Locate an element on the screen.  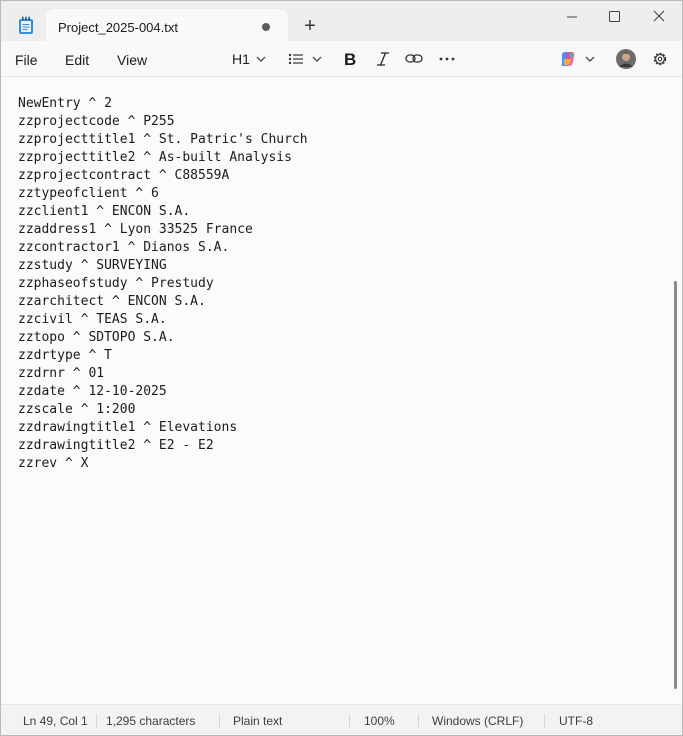
toolbar: File Edit View H1 B is located at coordinates (341, 59).